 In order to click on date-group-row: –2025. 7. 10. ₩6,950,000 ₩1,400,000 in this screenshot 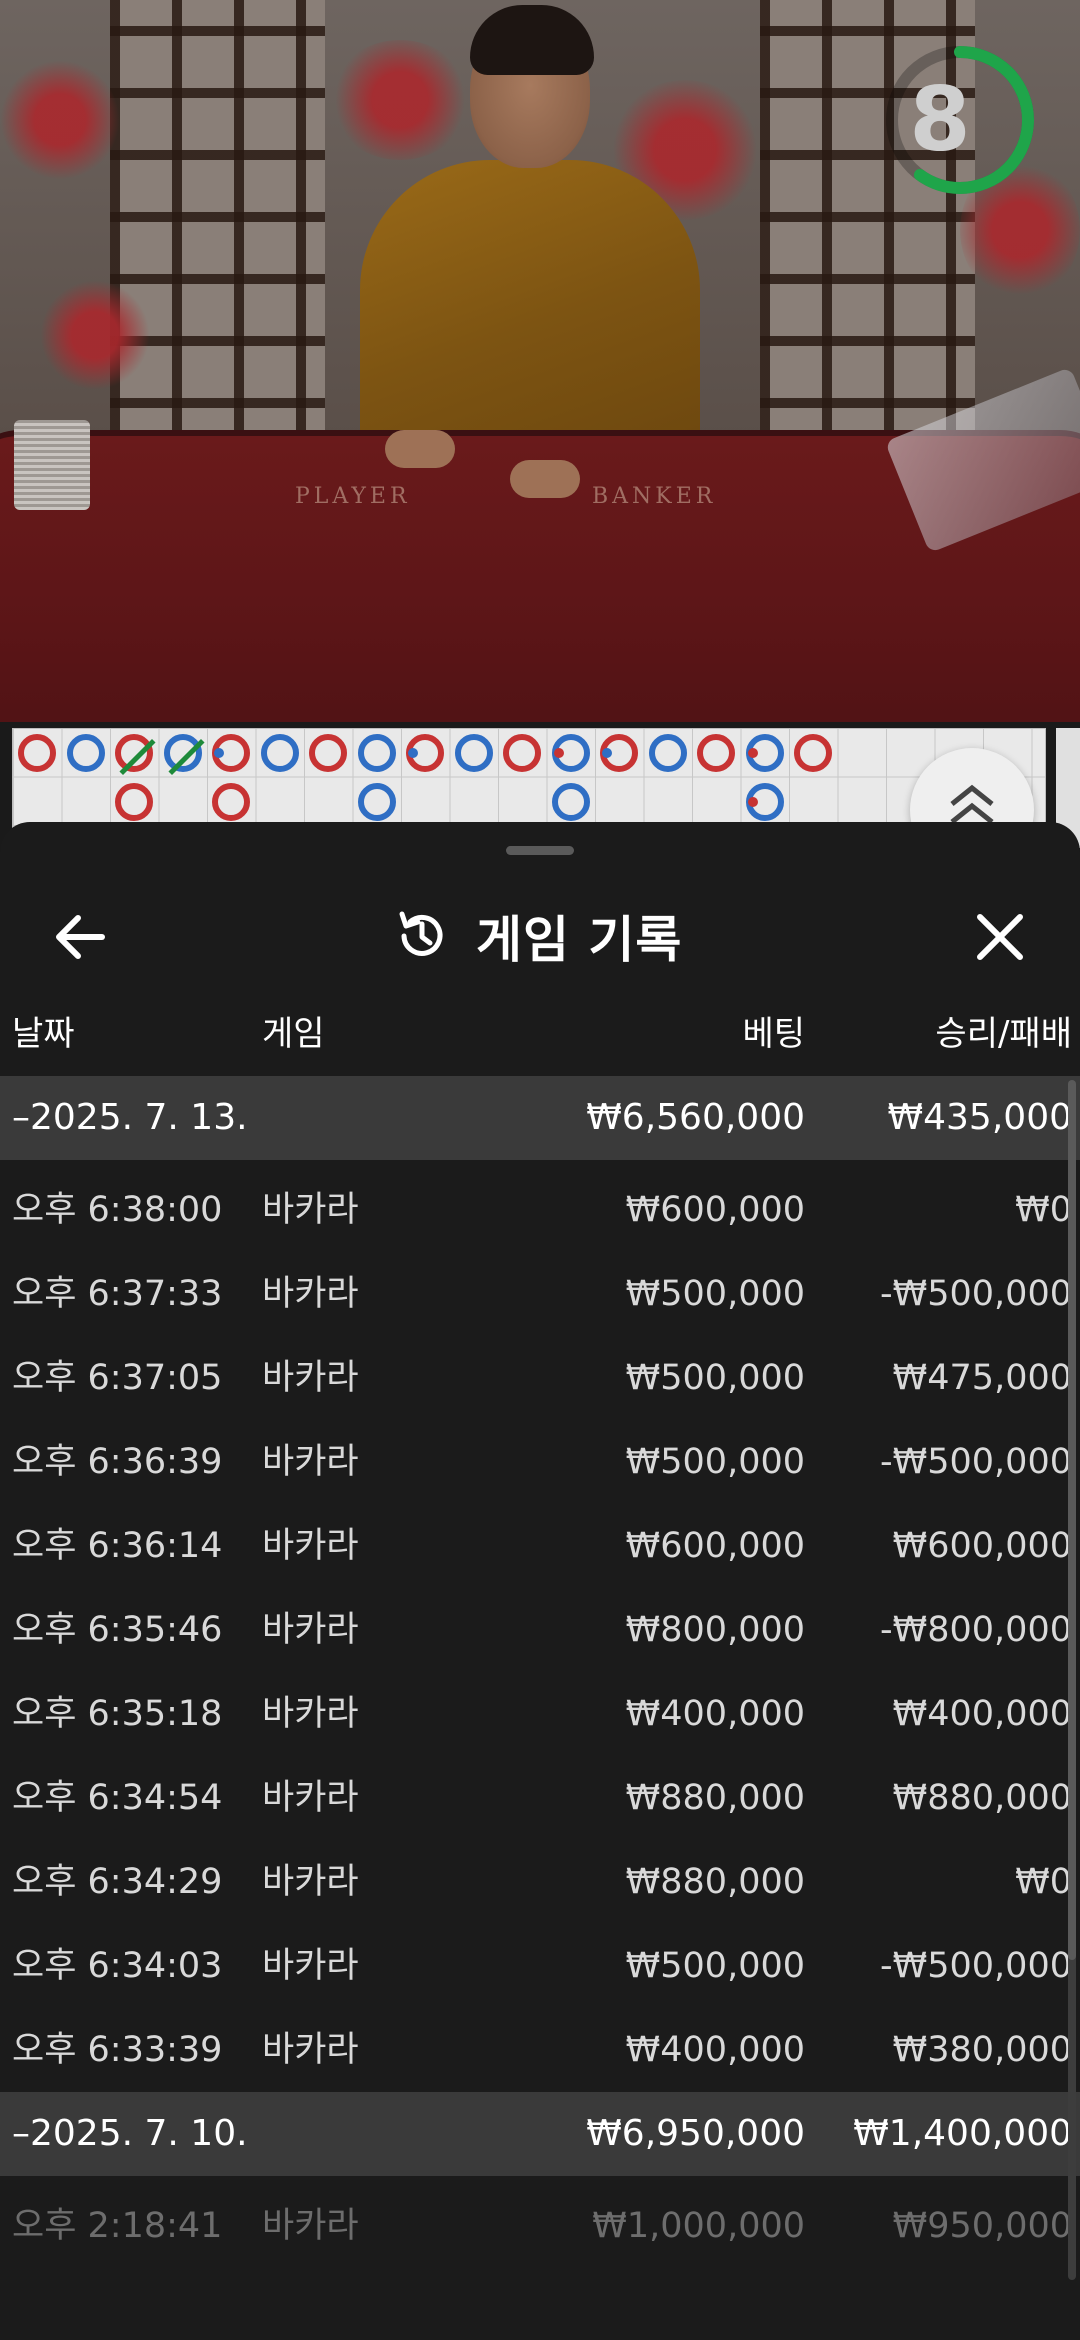, I will do `click(540, 2134)`.